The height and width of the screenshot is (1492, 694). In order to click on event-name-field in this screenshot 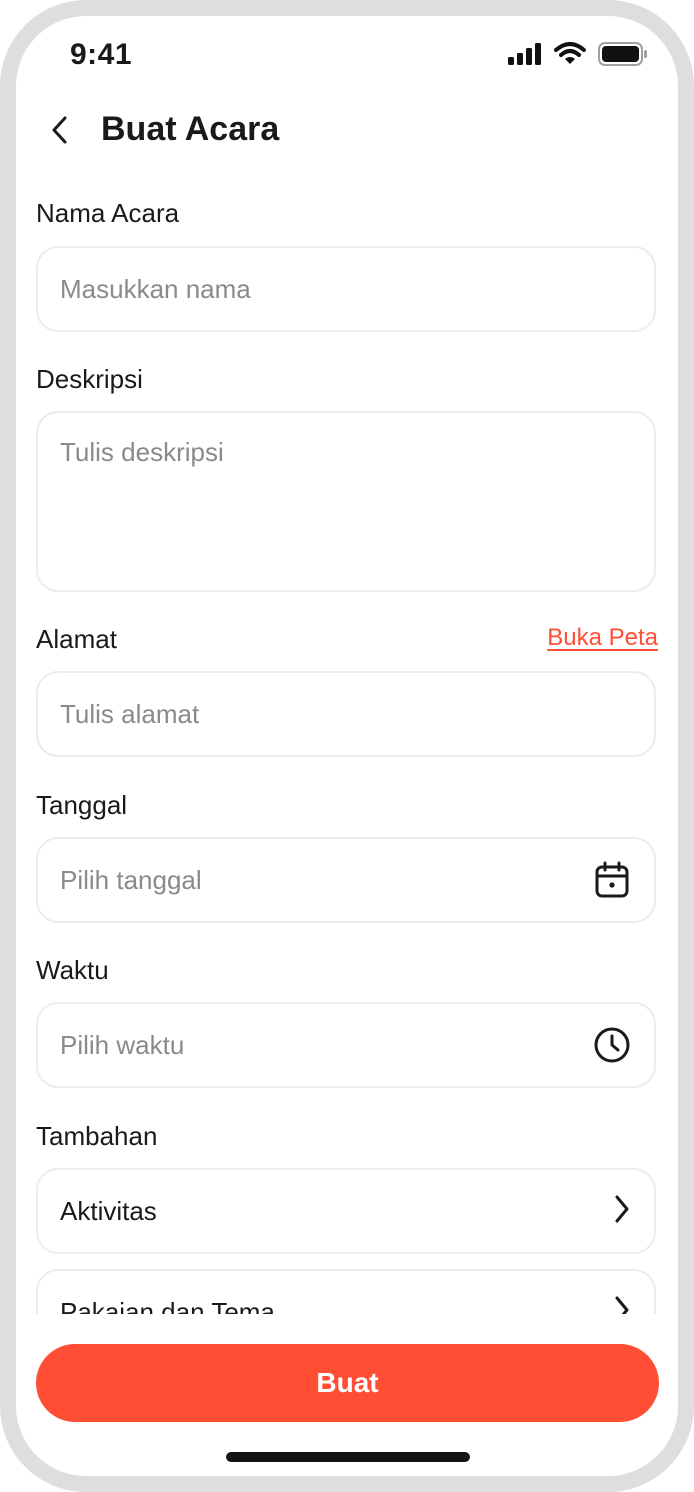, I will do `click(346, 289)`.